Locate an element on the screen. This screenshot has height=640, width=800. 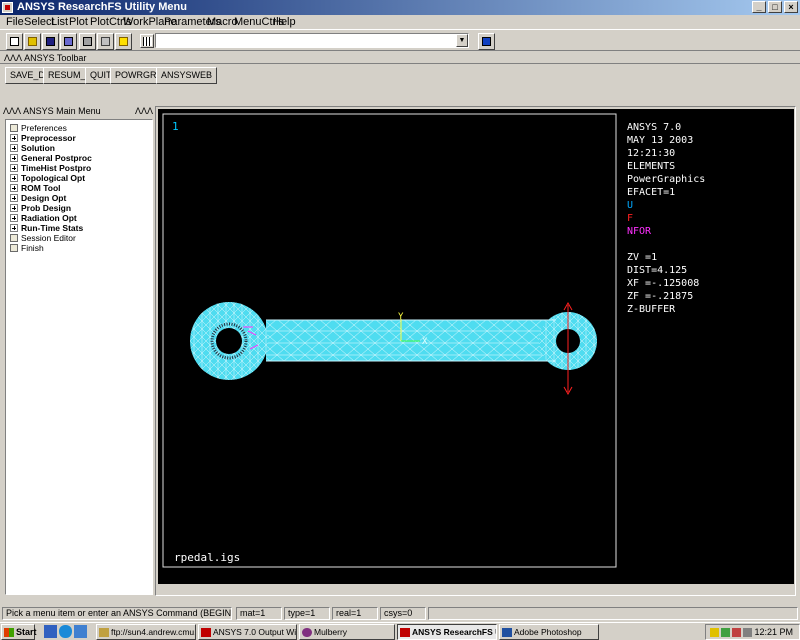
open-button is located at coordinates (32, 41).